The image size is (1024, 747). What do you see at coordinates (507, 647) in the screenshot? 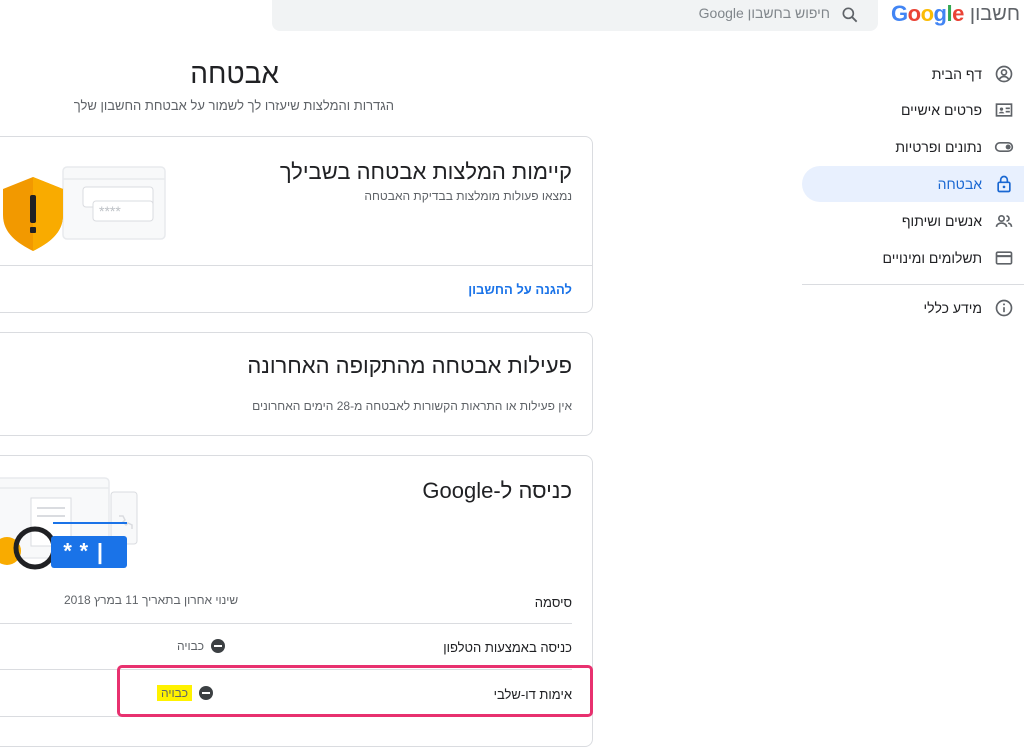
I see `phone-signin-label: כניסה באמצעות הטלפון` at bounding box center [507, 647].